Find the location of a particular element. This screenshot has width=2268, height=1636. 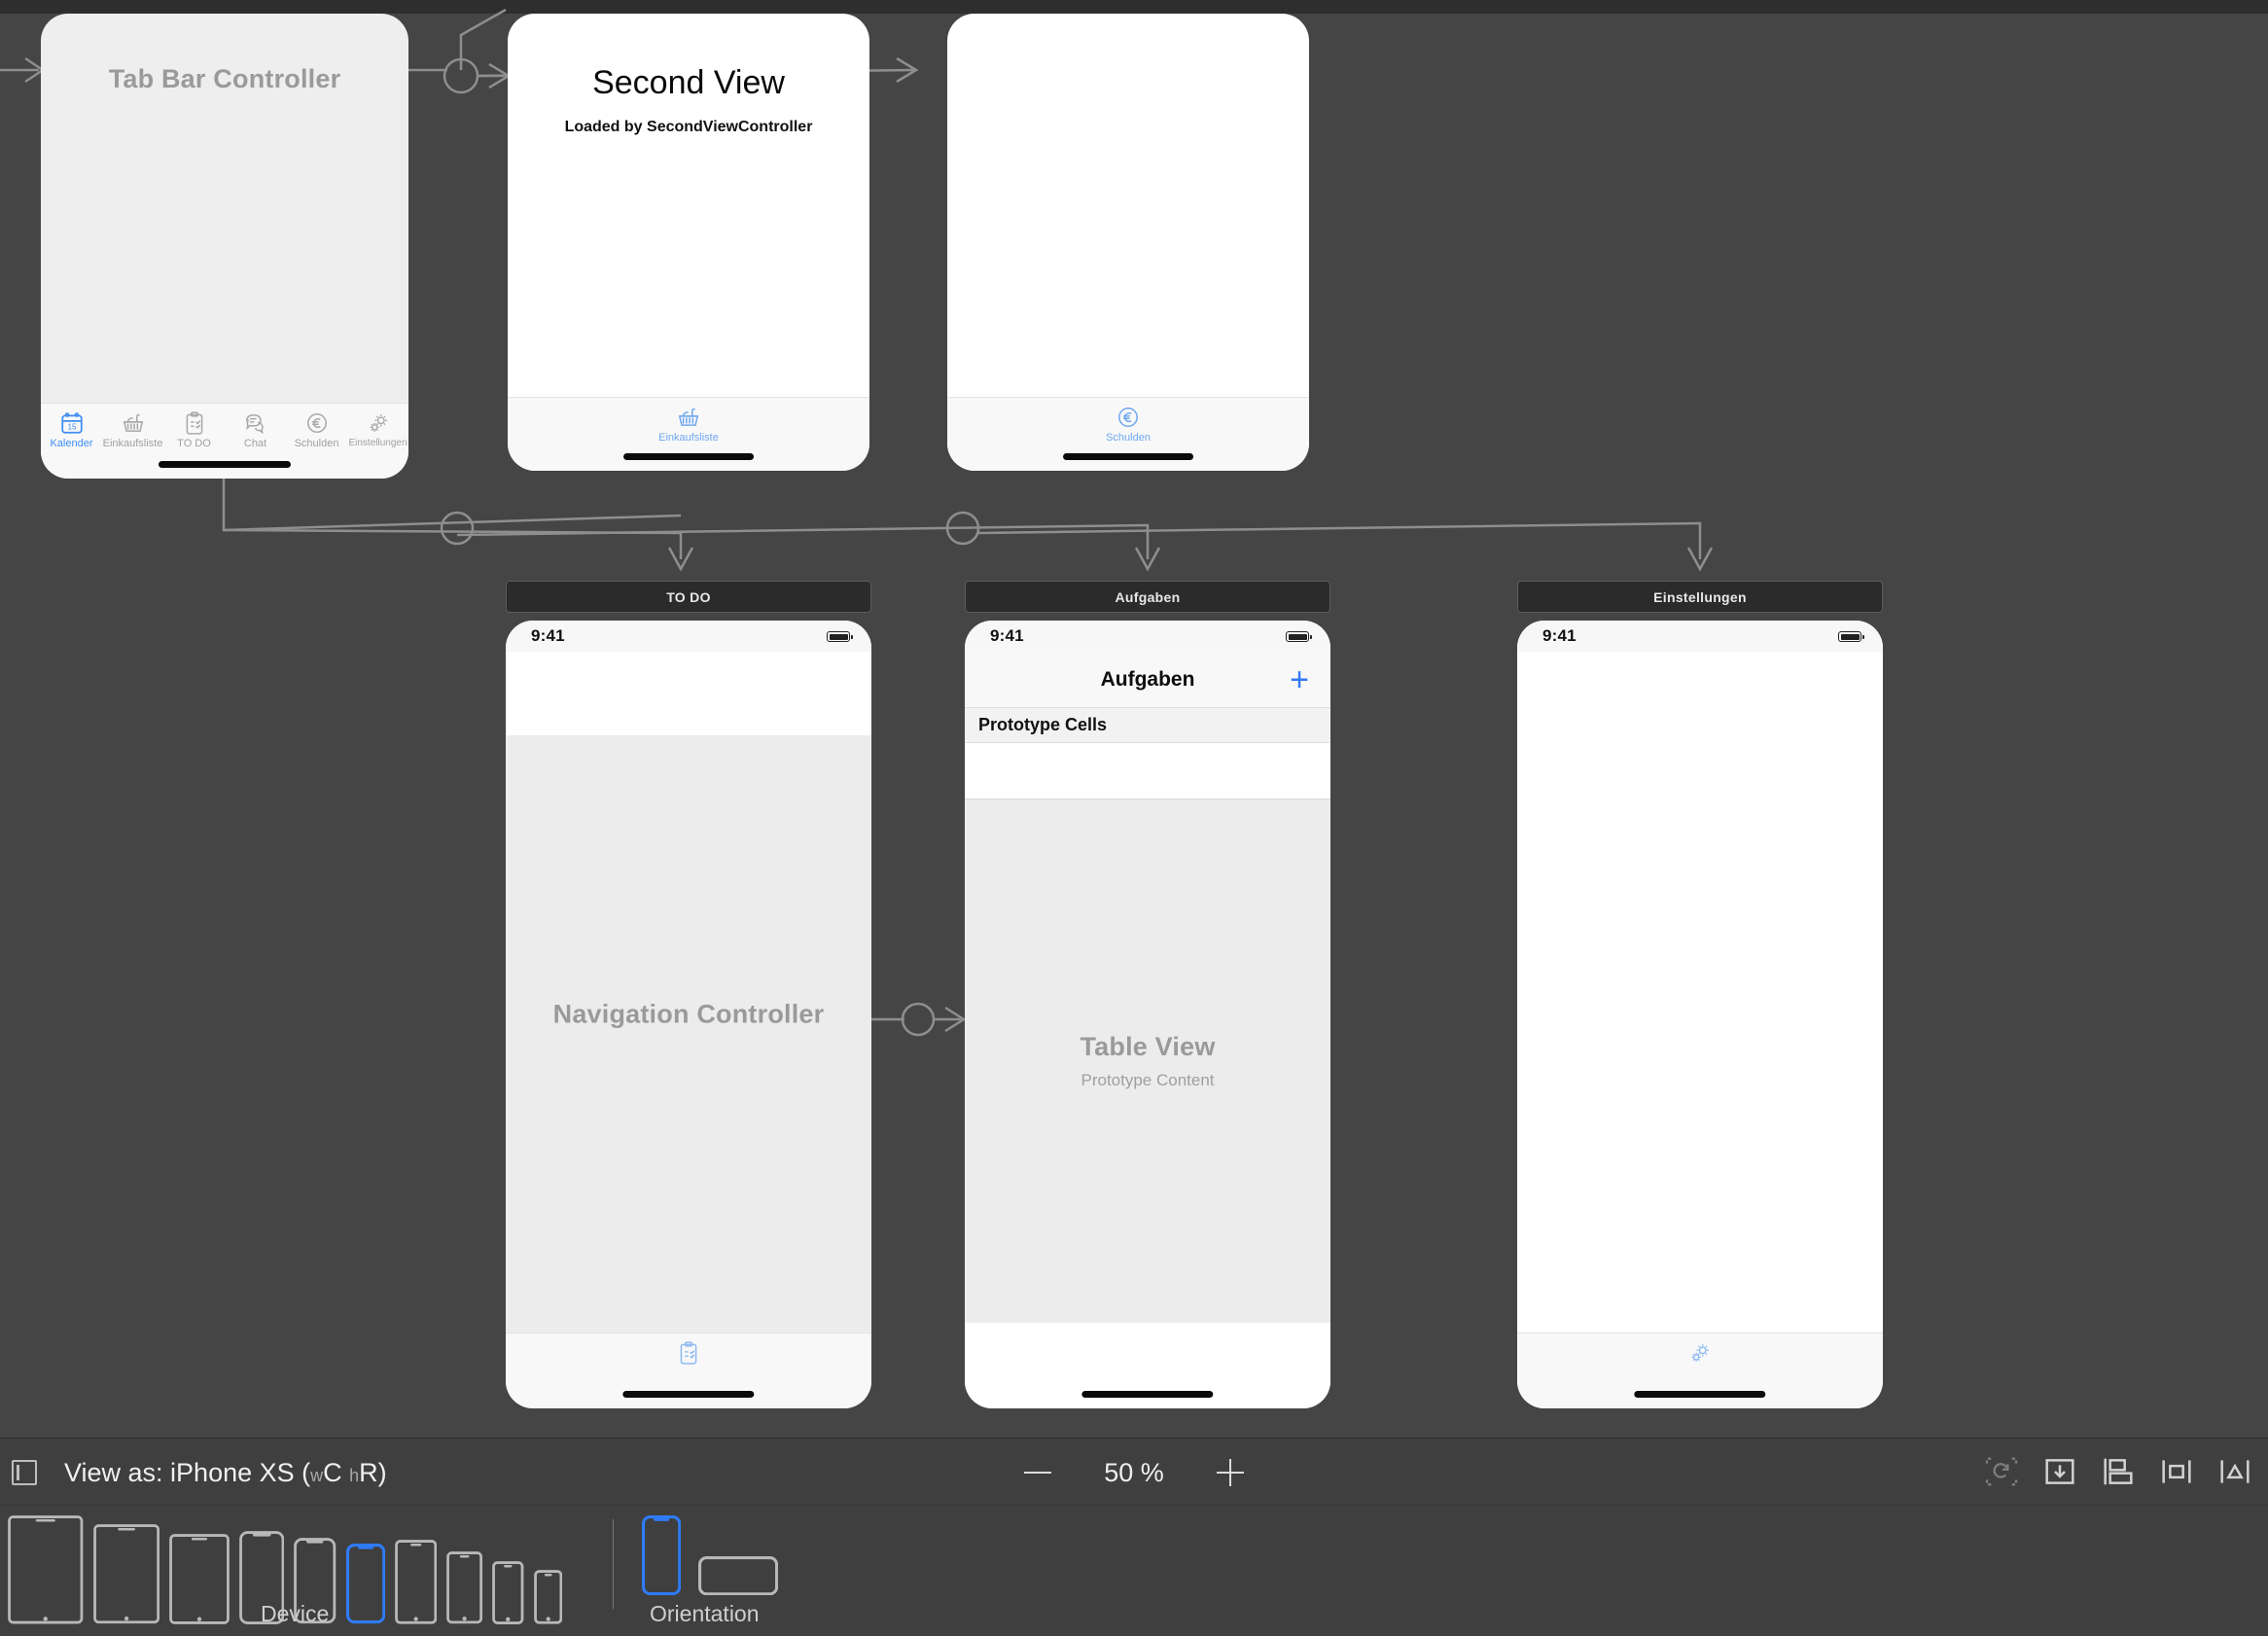

tab-item-kalender: 15 Kalender is located at coordinates (71, 429).